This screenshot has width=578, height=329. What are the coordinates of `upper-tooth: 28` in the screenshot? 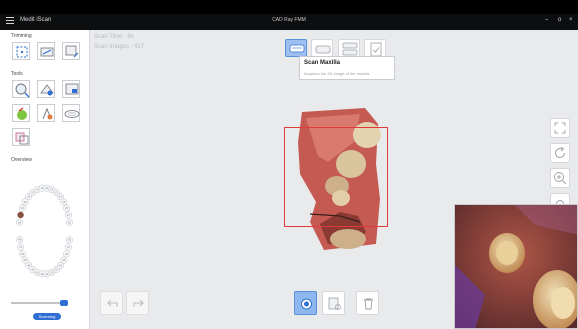 It's located at (69, 222).